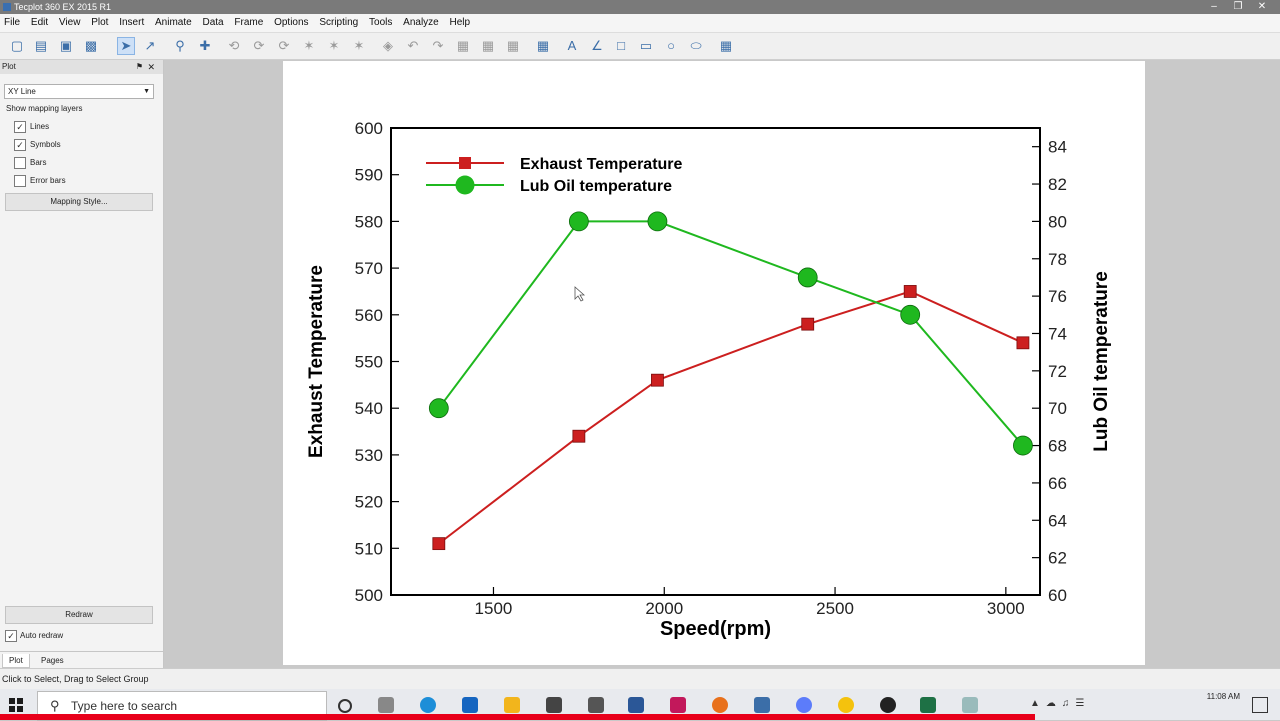  I want to click on grid-icon: ▦, so click(543, 46).